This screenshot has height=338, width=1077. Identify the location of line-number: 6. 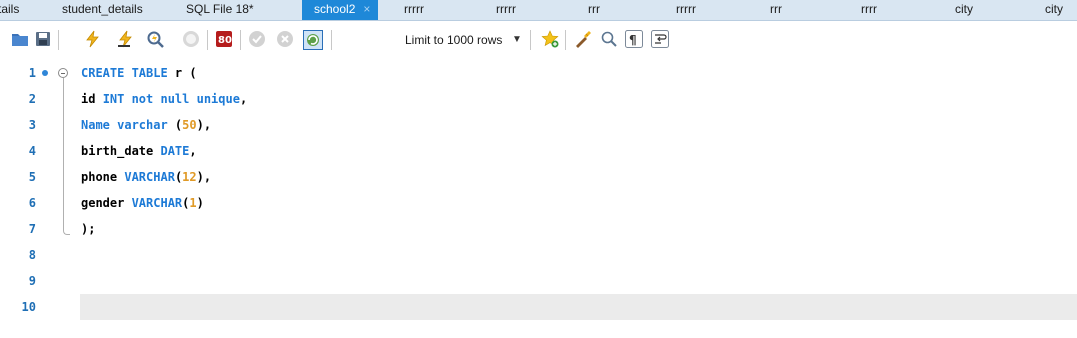
(32, 203).